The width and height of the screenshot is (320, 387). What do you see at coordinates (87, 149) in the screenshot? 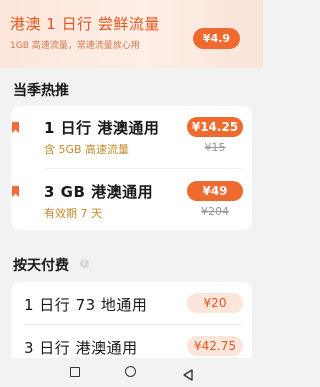
I see `item-desc: 含 5GB 高速流量` at bounding box center [87, 149].